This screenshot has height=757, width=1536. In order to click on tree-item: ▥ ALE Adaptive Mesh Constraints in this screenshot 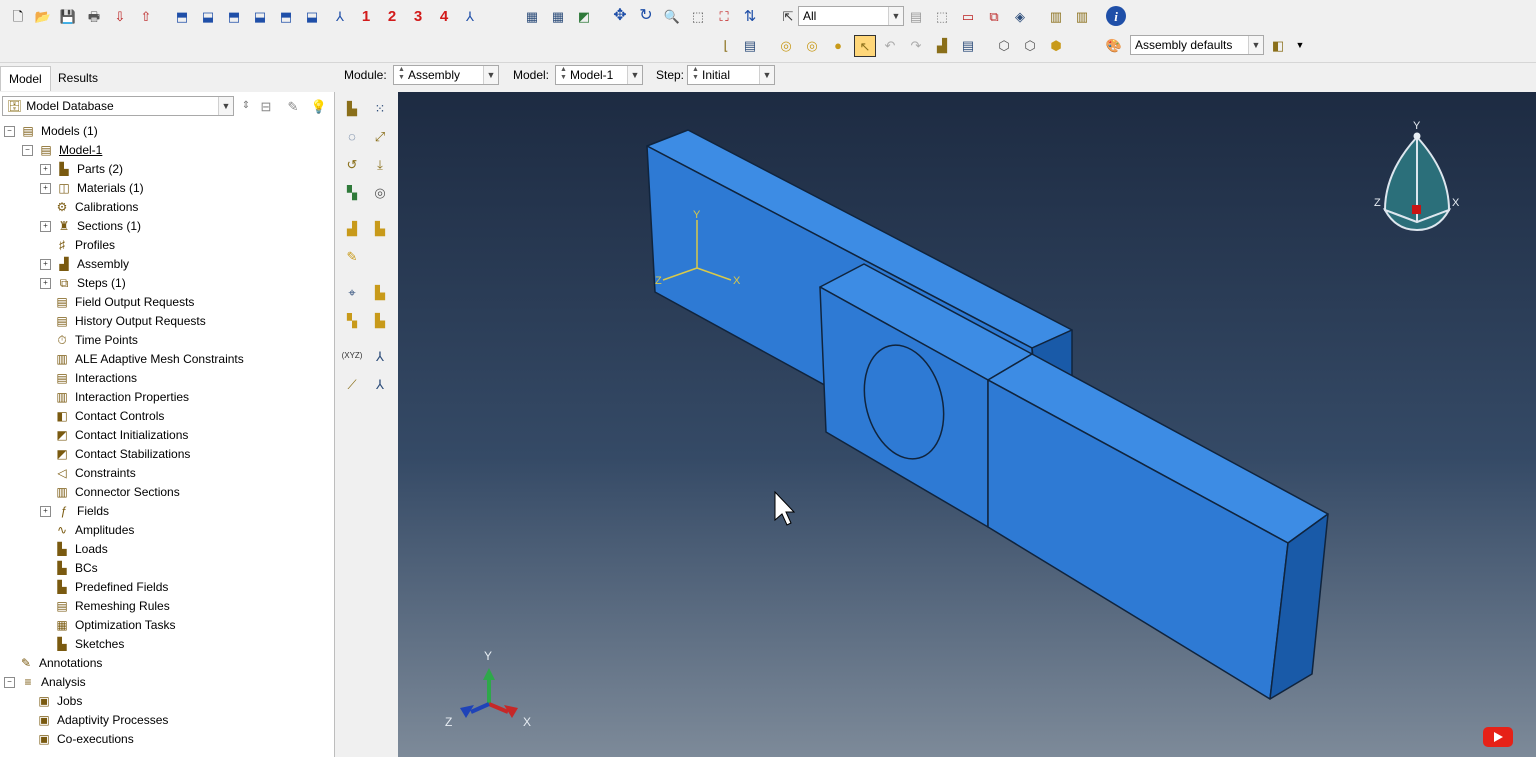, I will do `click(141, 359)`.